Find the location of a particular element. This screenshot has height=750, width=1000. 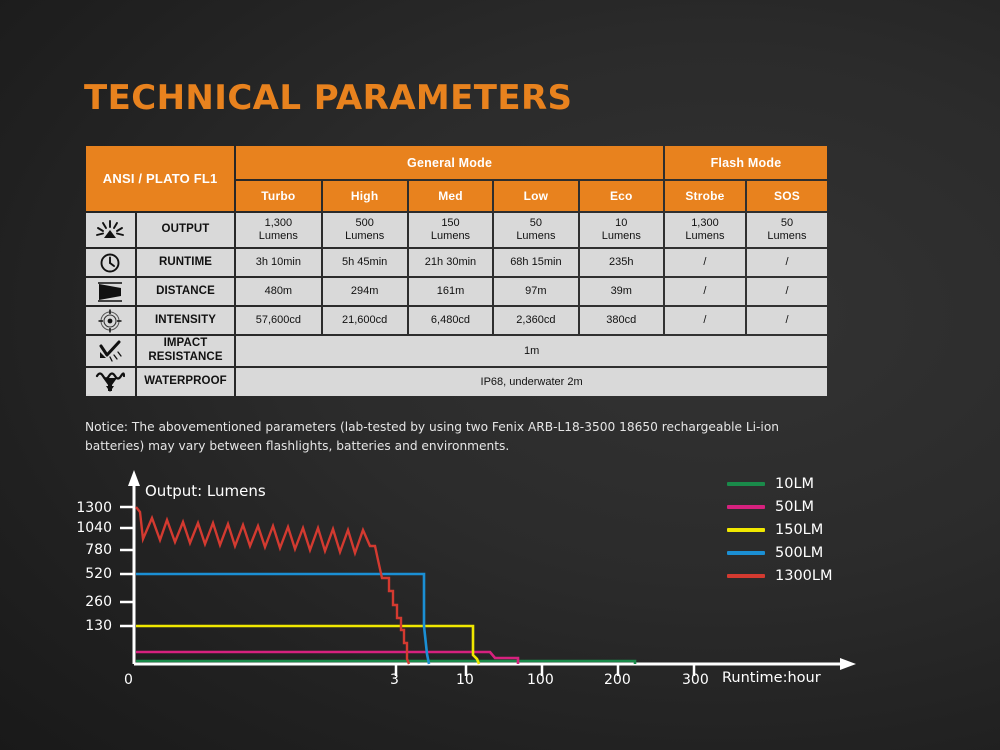

legend-swatch-500lm is located at coordinates (746, 553).